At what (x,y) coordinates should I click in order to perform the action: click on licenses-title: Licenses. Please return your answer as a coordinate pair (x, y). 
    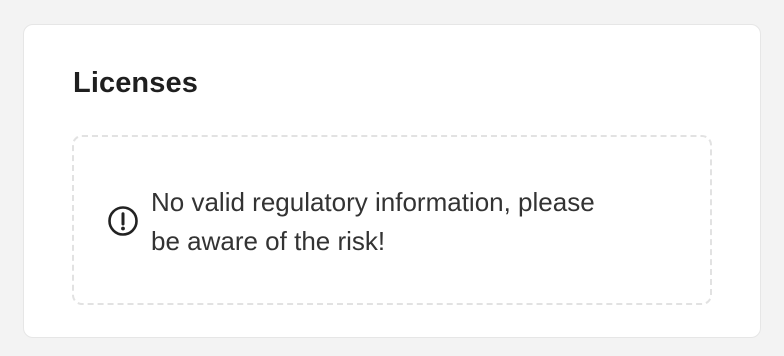
    Looking at the image, I should click on (135, 83).